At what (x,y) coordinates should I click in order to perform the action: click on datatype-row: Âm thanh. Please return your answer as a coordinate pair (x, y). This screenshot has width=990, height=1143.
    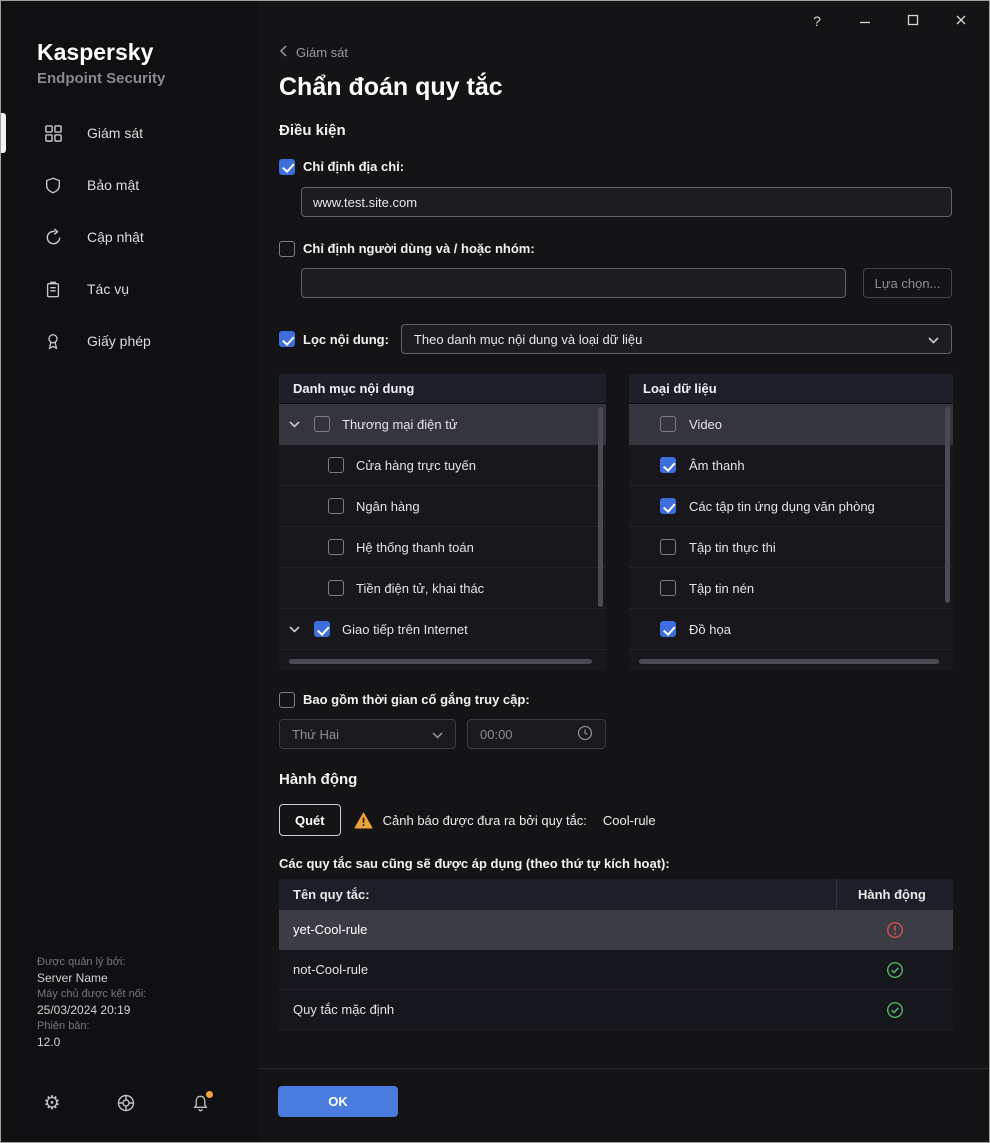
    Looking at the image, I should click on (791, 465).